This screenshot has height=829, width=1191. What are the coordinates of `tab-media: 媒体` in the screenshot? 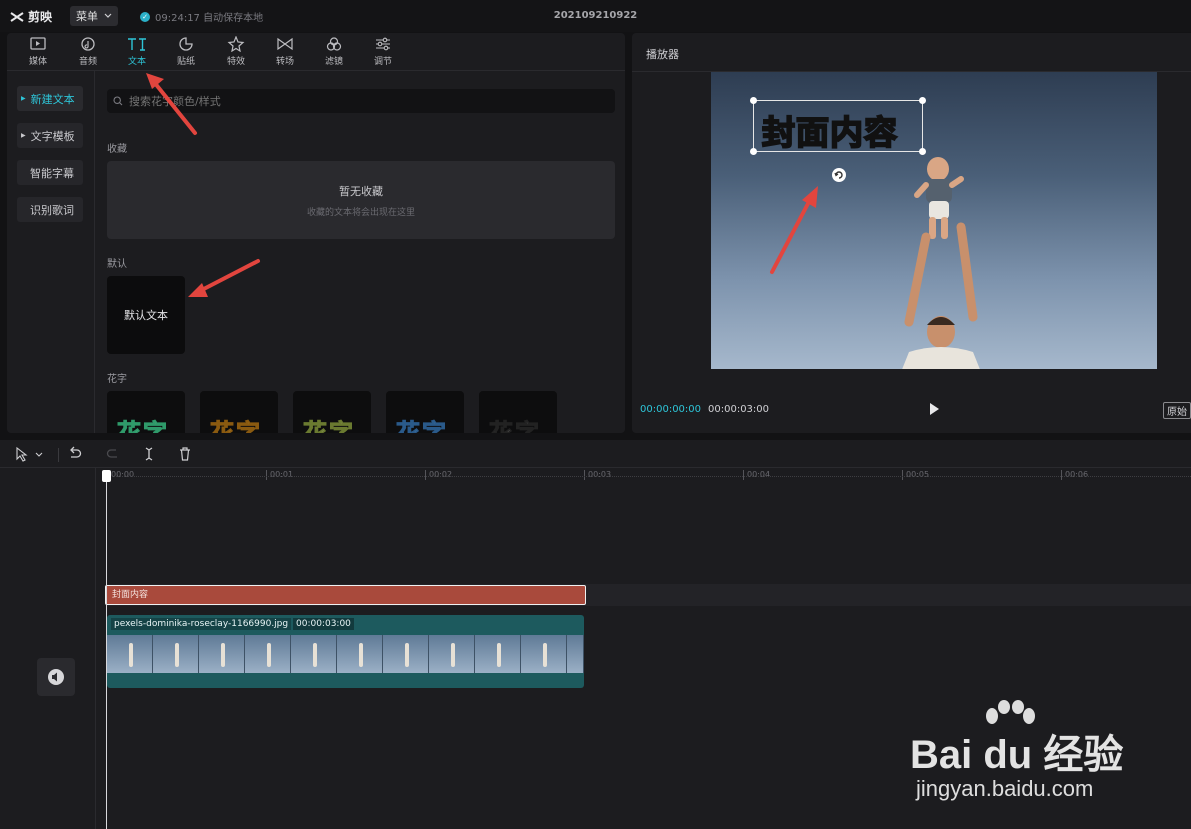 It's located at (38, 51).